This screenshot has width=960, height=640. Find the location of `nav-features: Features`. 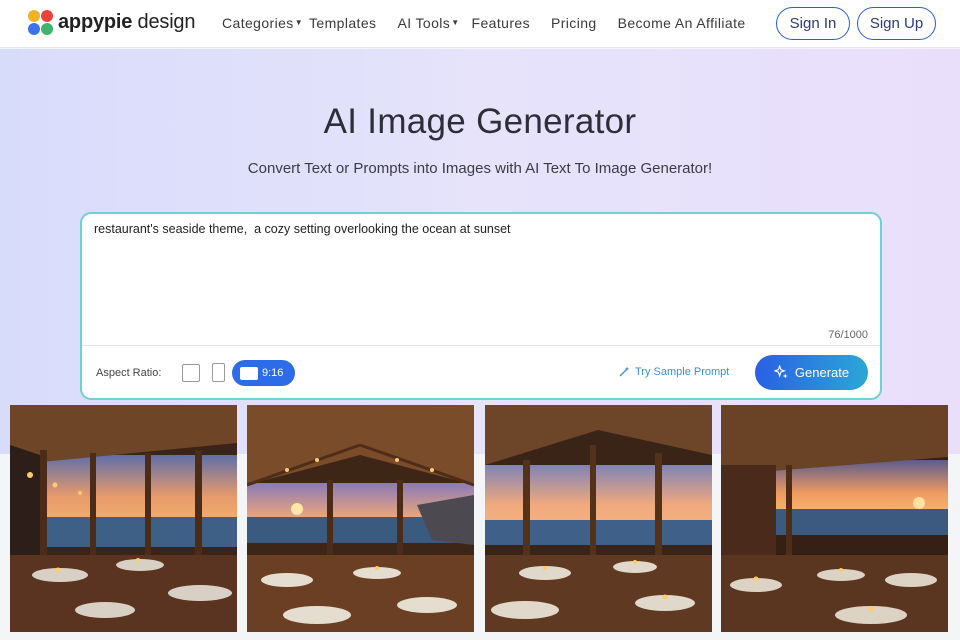

nav-features: Features is located at coordinates (501, 23).